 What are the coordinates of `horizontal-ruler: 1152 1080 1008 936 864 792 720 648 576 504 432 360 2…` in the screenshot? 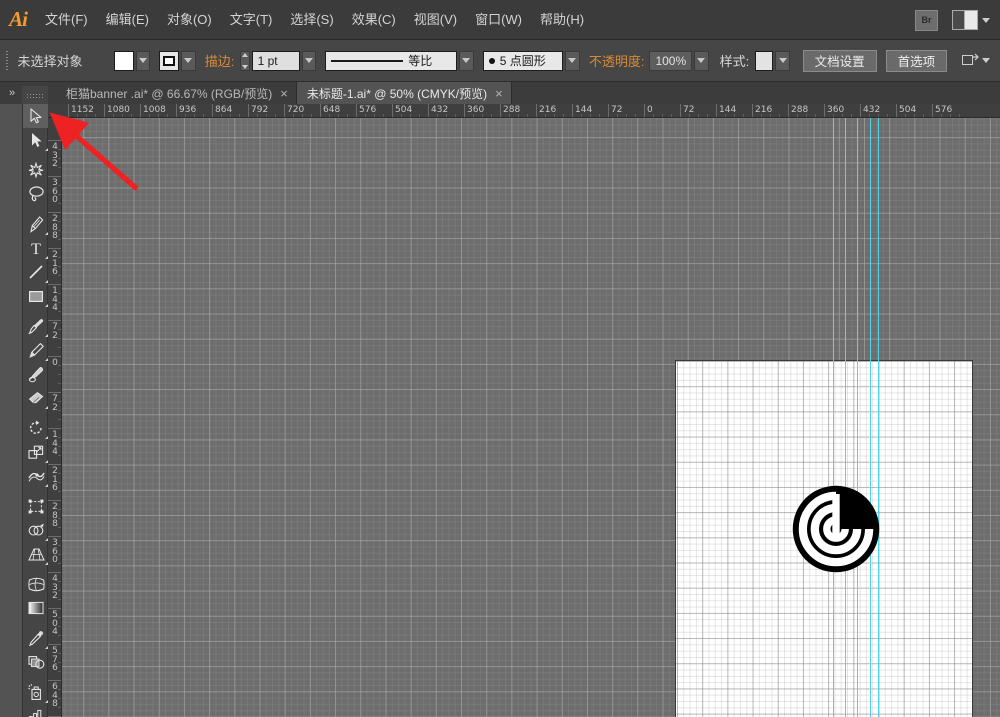 It's located at (524, 111).